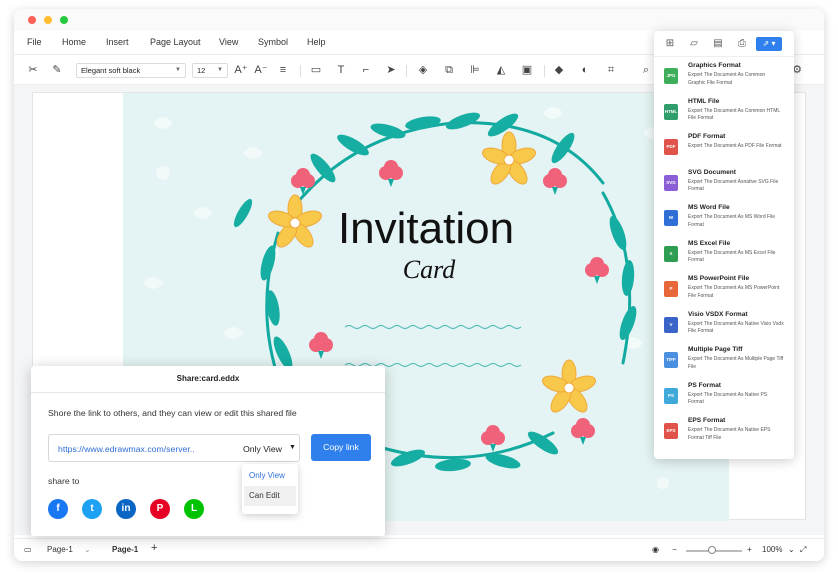 This screenshot has height=576, width=838. What do you see at coordinates (671, 253) in the screenshot?
I see `file-format-icon: X` at bounding box center [671, 253].